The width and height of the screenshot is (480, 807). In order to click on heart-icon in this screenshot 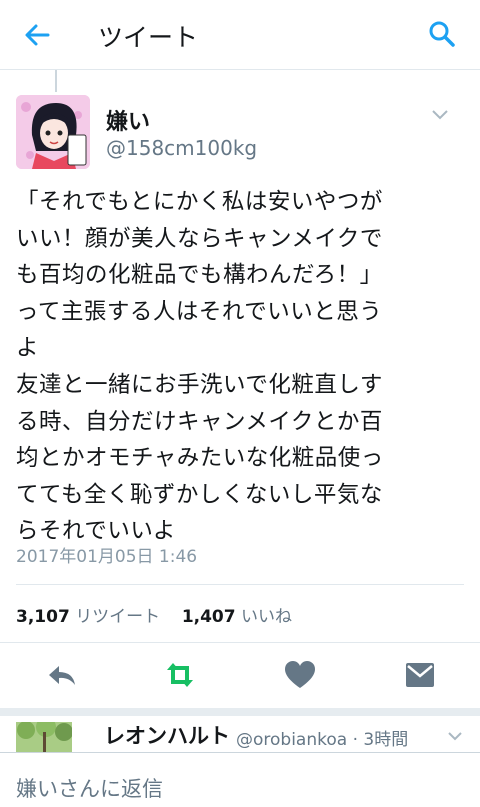, I will do `click(300, 675)`.